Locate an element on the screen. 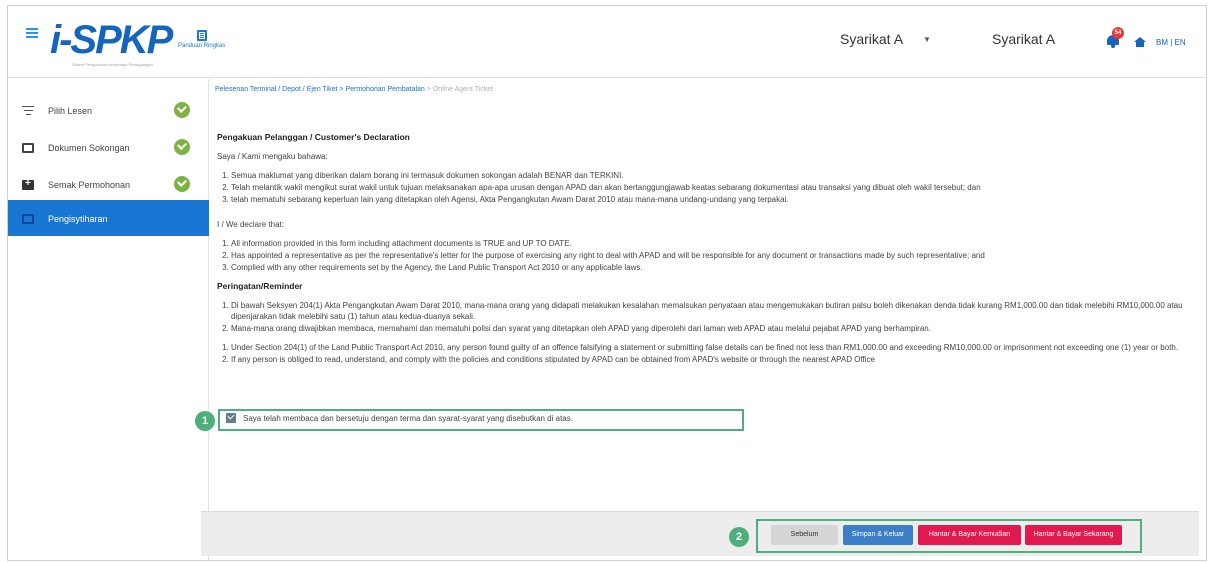 Image resolution: width=1212 pixels, height=562 pixels. checkbox-checked-icon is located at coordinates (231, 418).